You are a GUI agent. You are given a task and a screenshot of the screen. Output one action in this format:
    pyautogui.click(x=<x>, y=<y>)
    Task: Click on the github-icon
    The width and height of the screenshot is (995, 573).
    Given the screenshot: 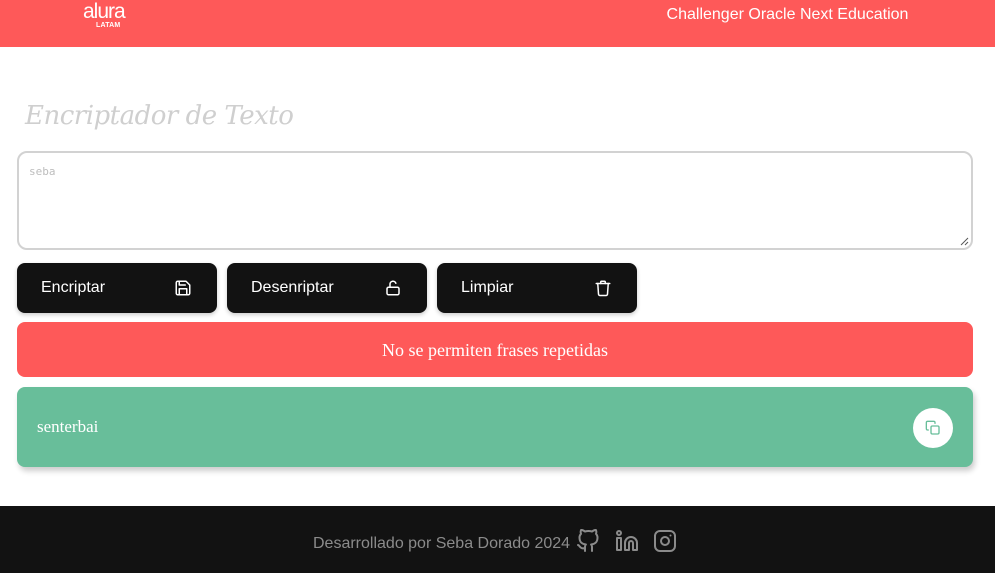 What is the action you would take?
    pyautogui.click(x=588, y=541)
    